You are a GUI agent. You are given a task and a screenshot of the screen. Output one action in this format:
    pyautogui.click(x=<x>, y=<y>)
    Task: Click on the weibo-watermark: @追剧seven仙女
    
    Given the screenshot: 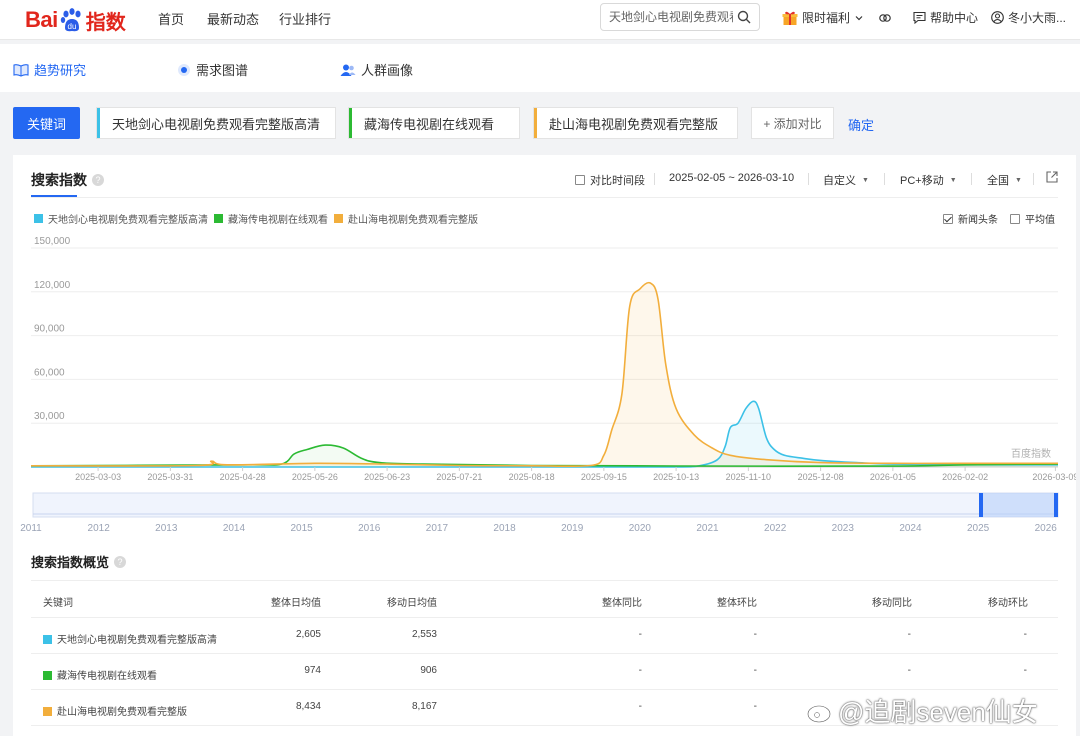 What is the action you would take?
    pyautogui.click(x=922, y=710)
    